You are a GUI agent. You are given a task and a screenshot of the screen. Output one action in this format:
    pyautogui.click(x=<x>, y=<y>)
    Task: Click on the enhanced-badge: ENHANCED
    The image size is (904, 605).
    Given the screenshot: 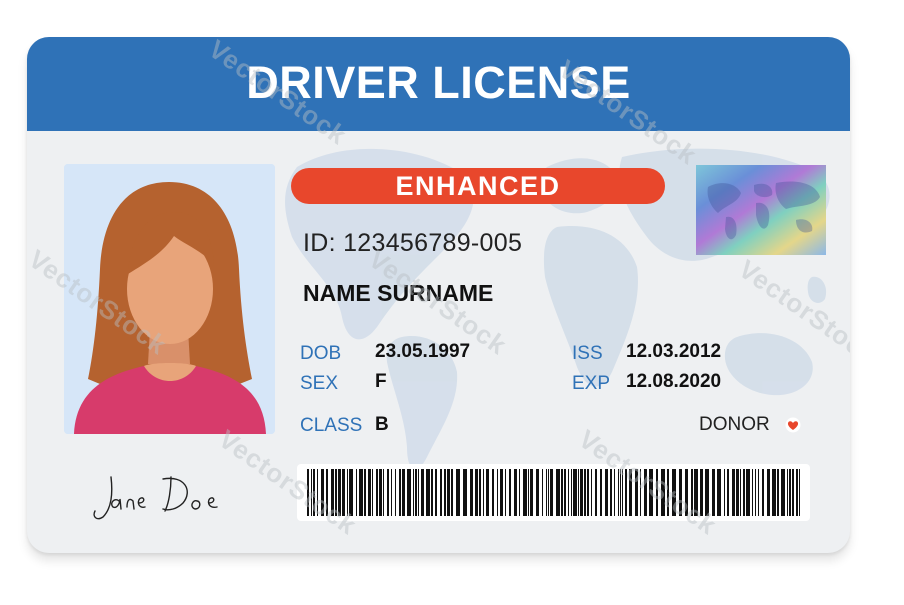 What is the action you would take?
    pyautogui.click(x=478, y=186)
    